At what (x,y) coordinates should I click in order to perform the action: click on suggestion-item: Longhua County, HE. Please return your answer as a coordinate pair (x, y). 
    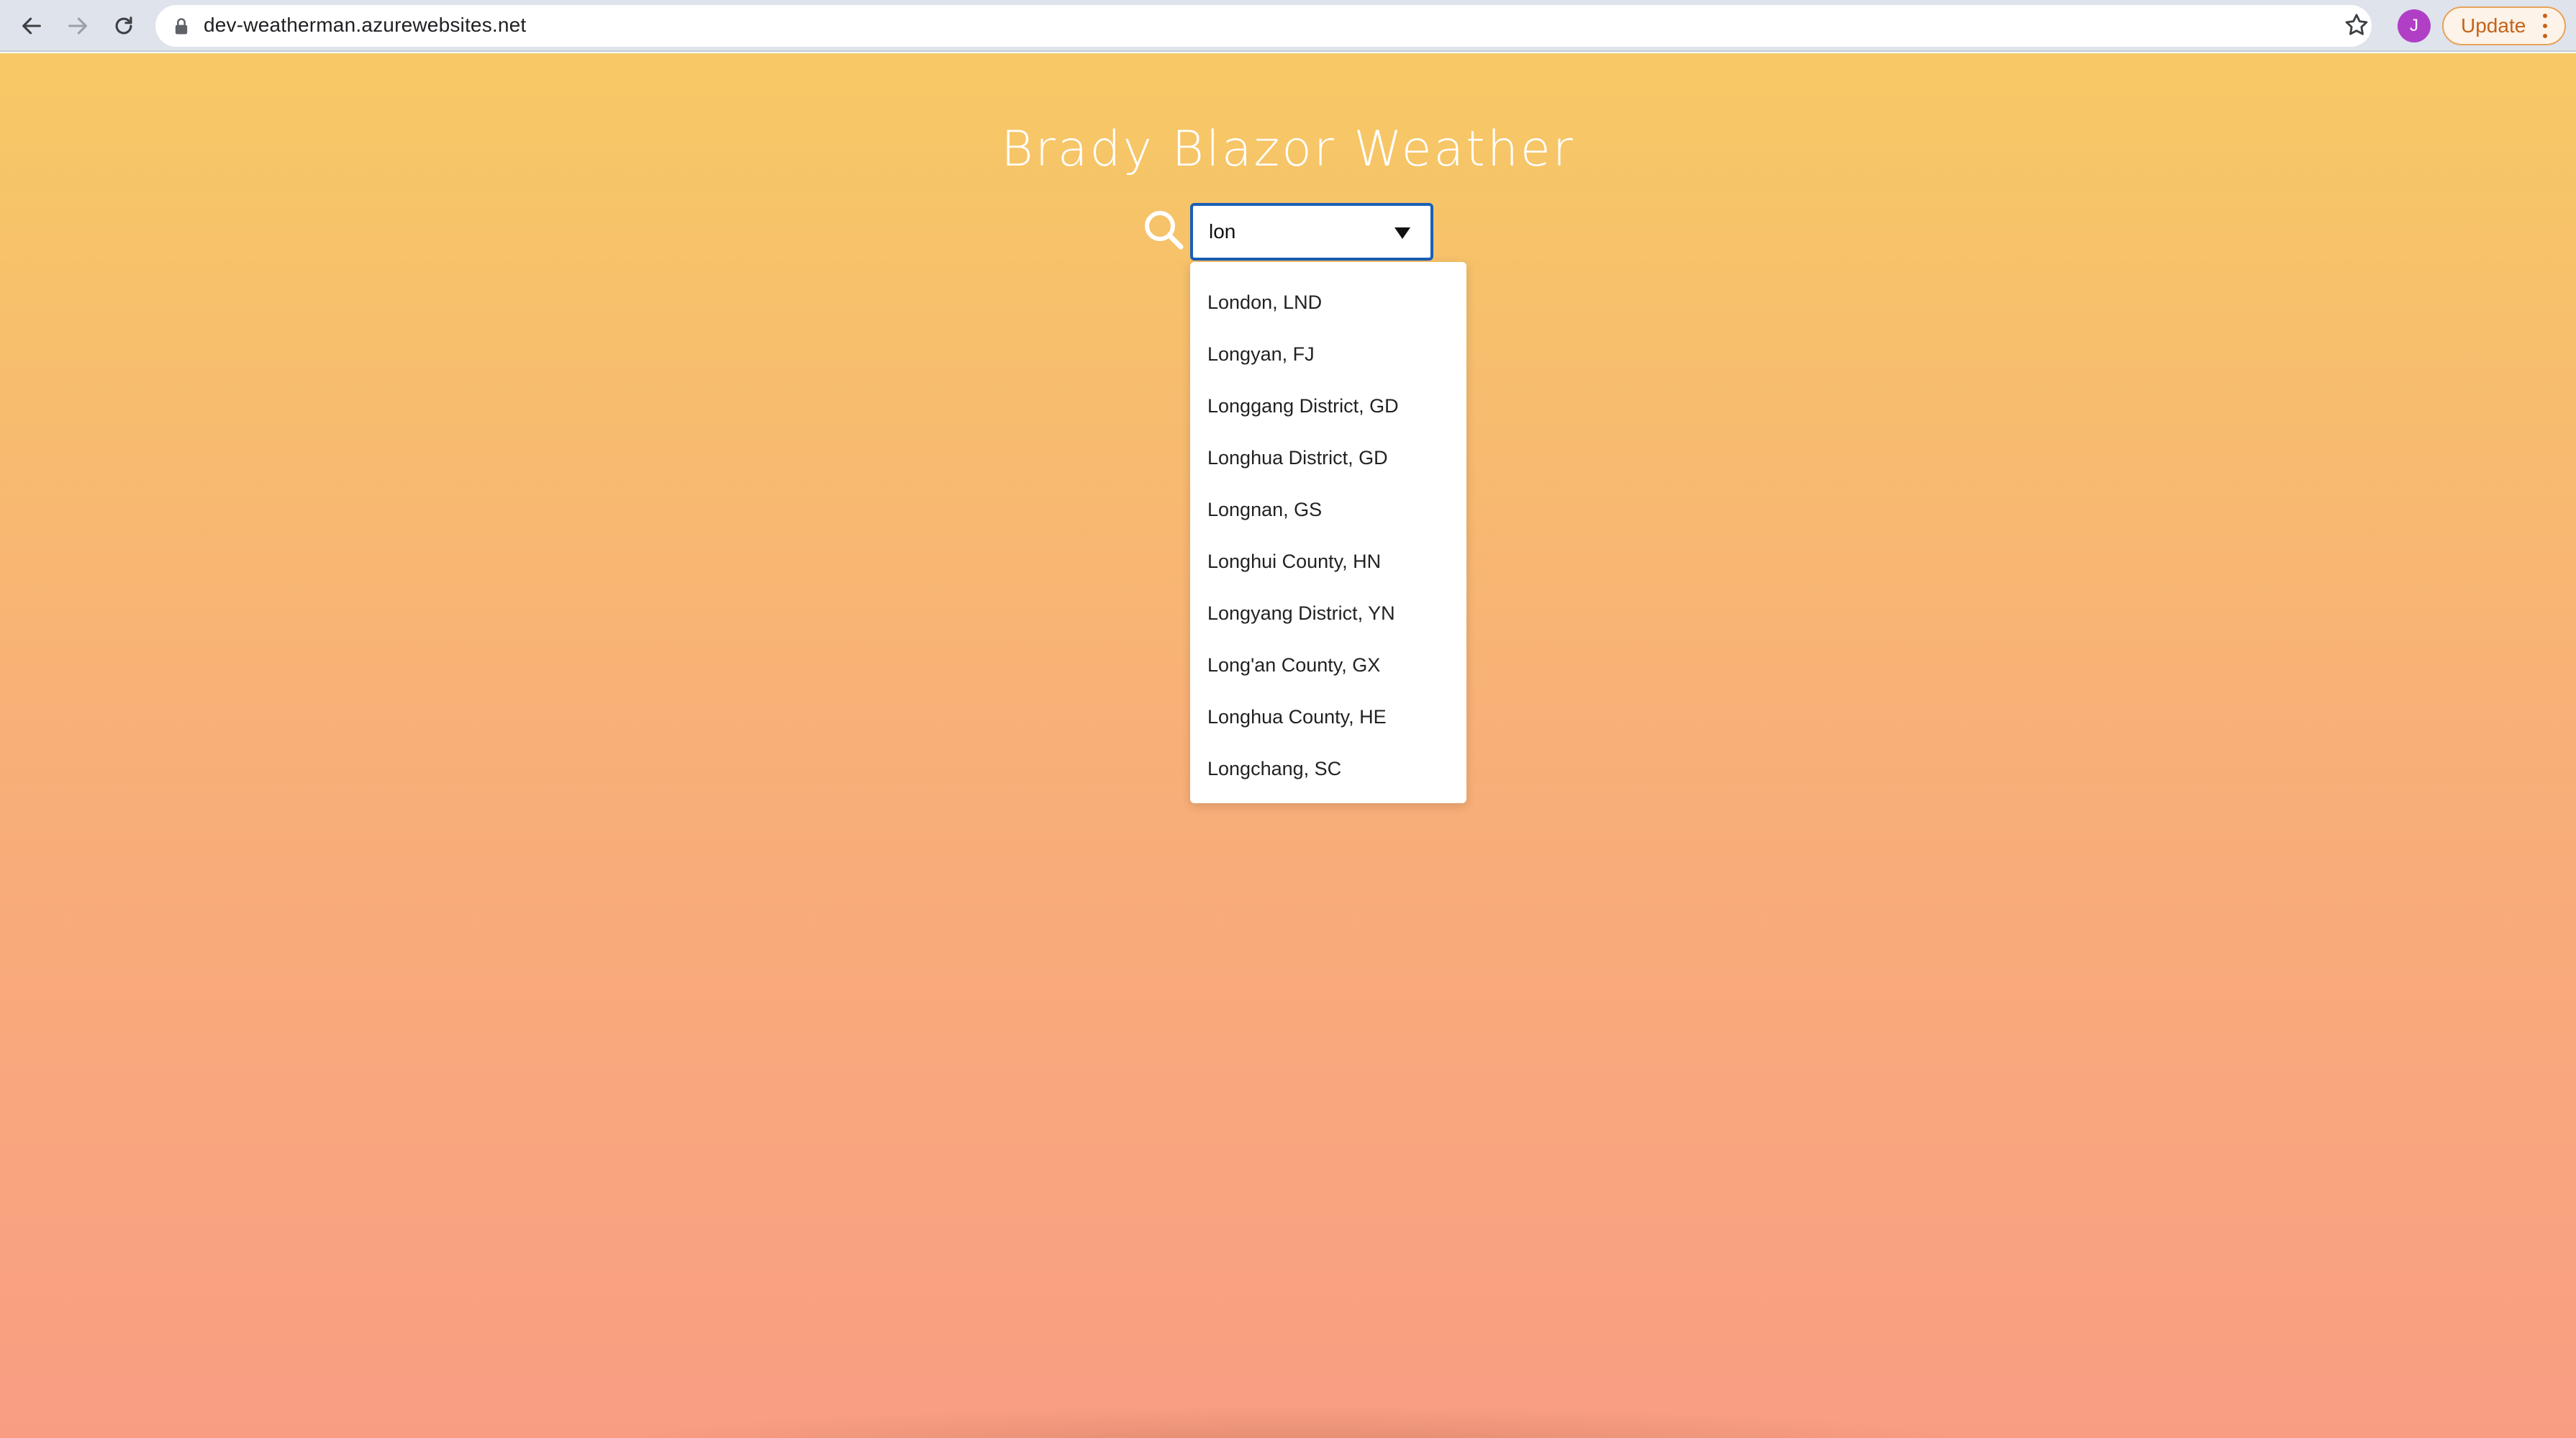
    Looking at the image, I should click on (1328, 717).